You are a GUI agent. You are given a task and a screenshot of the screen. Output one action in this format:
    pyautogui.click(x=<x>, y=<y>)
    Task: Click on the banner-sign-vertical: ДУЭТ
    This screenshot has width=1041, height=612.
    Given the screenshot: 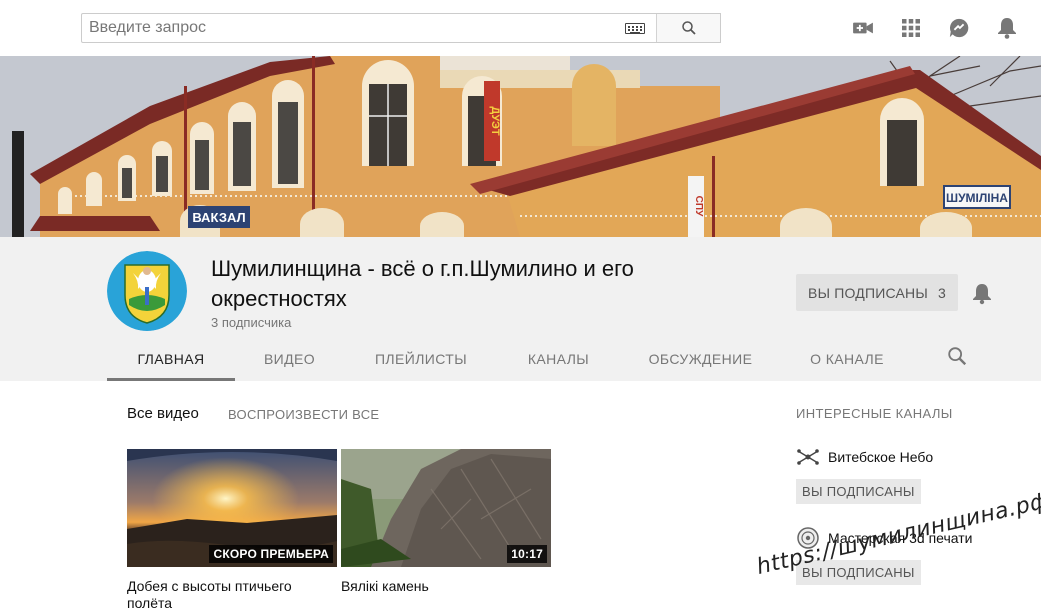 What is the action you would take?
    pyautogui.click(x=495, y=120)
    